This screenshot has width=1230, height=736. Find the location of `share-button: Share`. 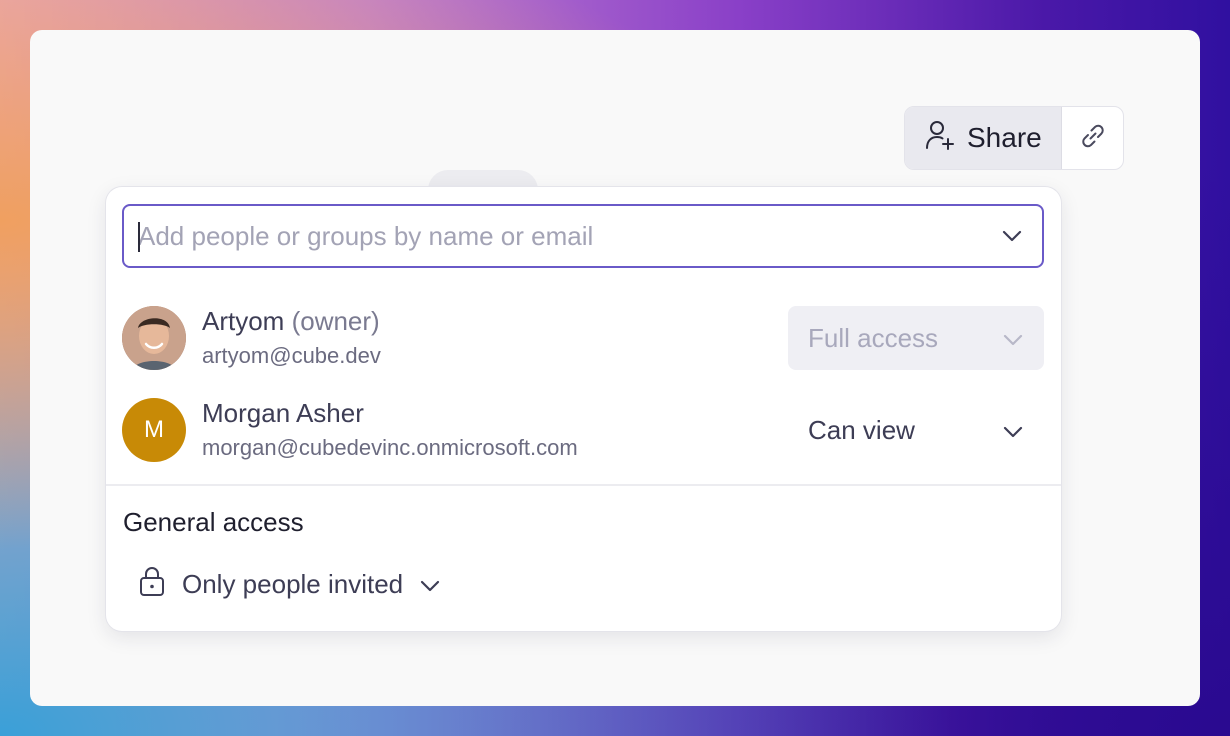

share-button: Share is located at coordinates (983, 138).